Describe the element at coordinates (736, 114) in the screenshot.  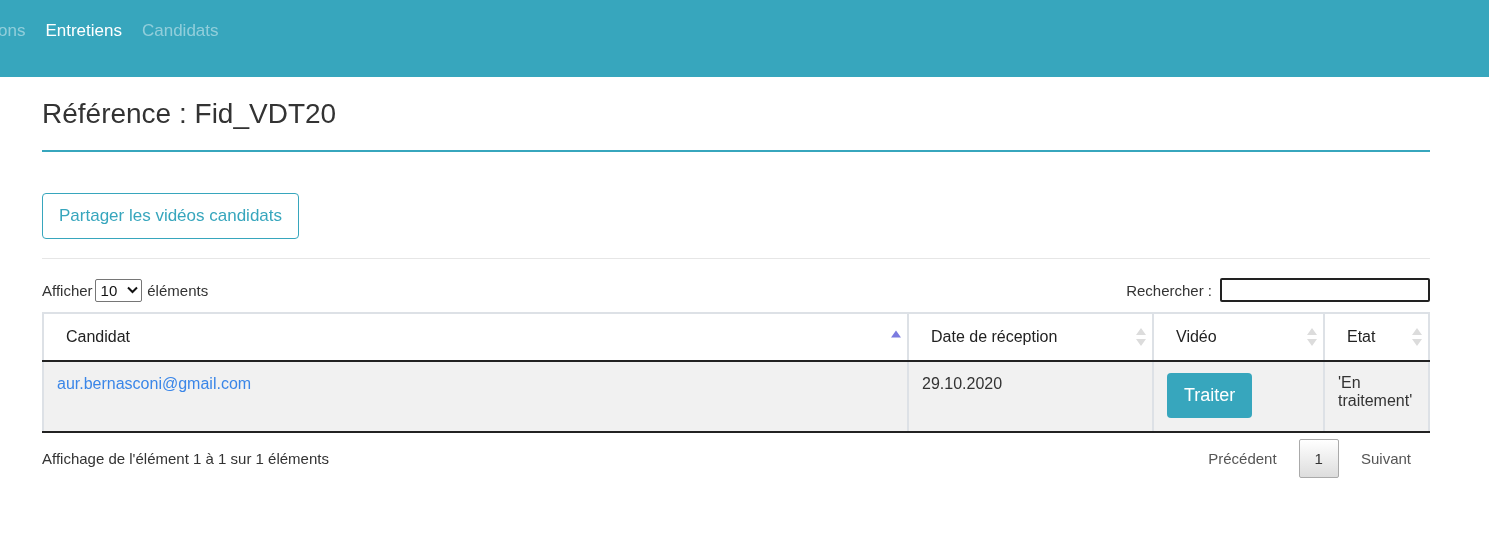
I see `page-title: Référence : Fid_VDT20` at that location.